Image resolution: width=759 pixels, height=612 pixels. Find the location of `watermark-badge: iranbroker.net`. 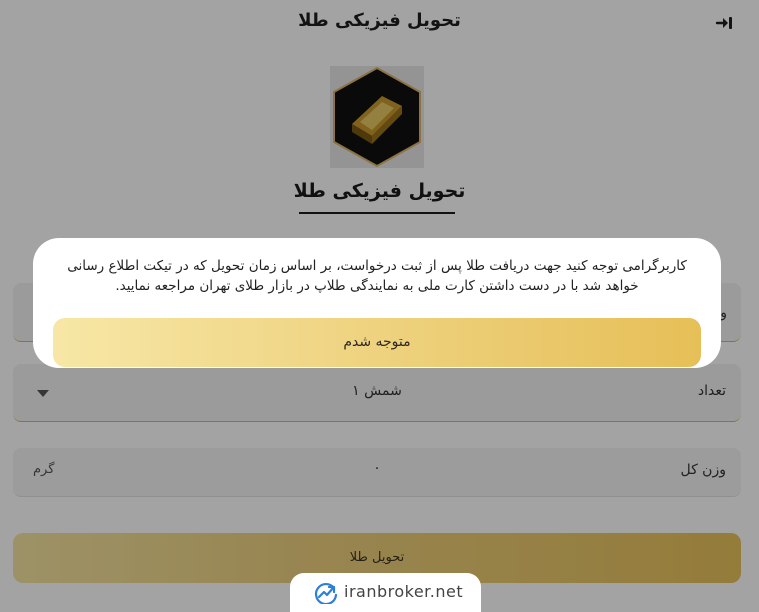

watermark-badge: iranbroker.net is located at coordinates (385, 592).